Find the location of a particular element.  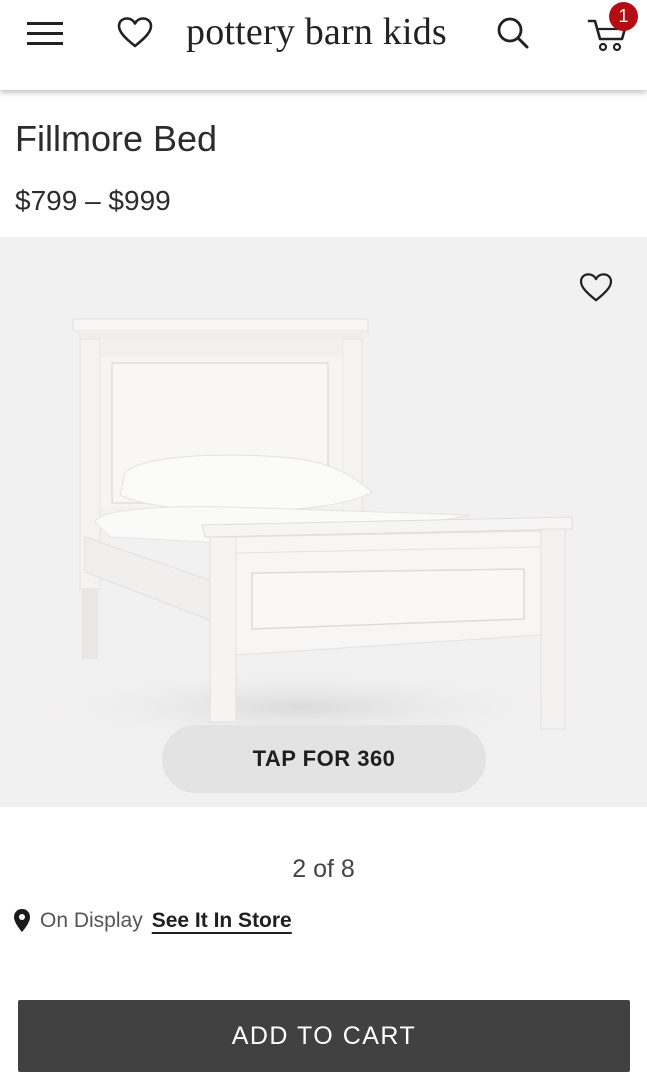

menu-button is located at coordinates (45, 33).